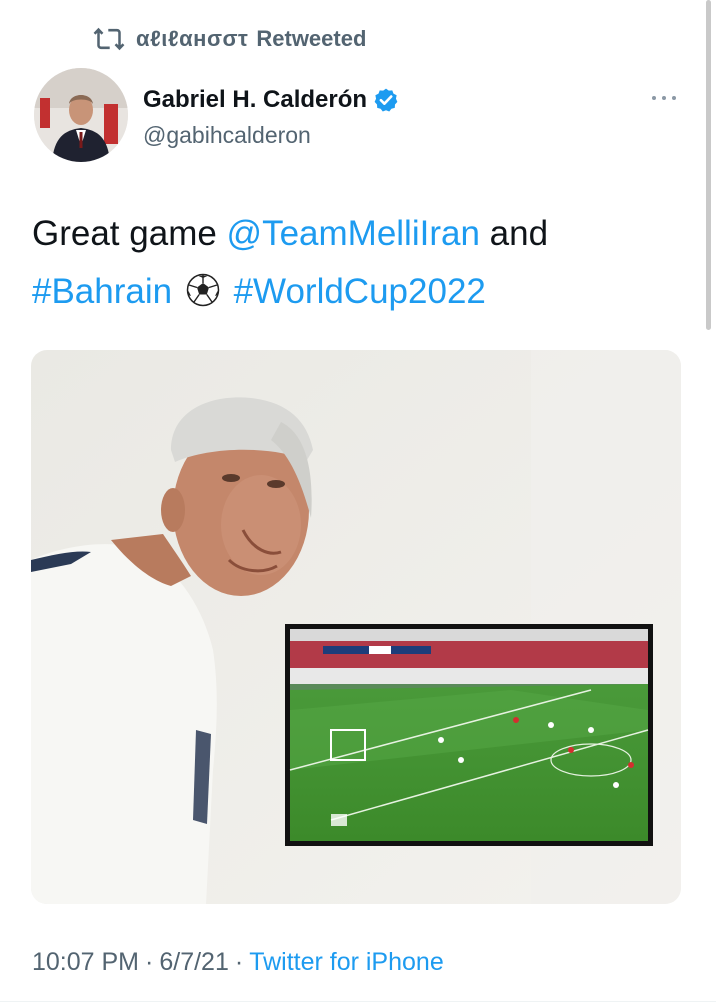 The image size is (716, 1002). I want to click on retweet-header: αℓιℓαнσστ Retweeted, so click(229, 39).